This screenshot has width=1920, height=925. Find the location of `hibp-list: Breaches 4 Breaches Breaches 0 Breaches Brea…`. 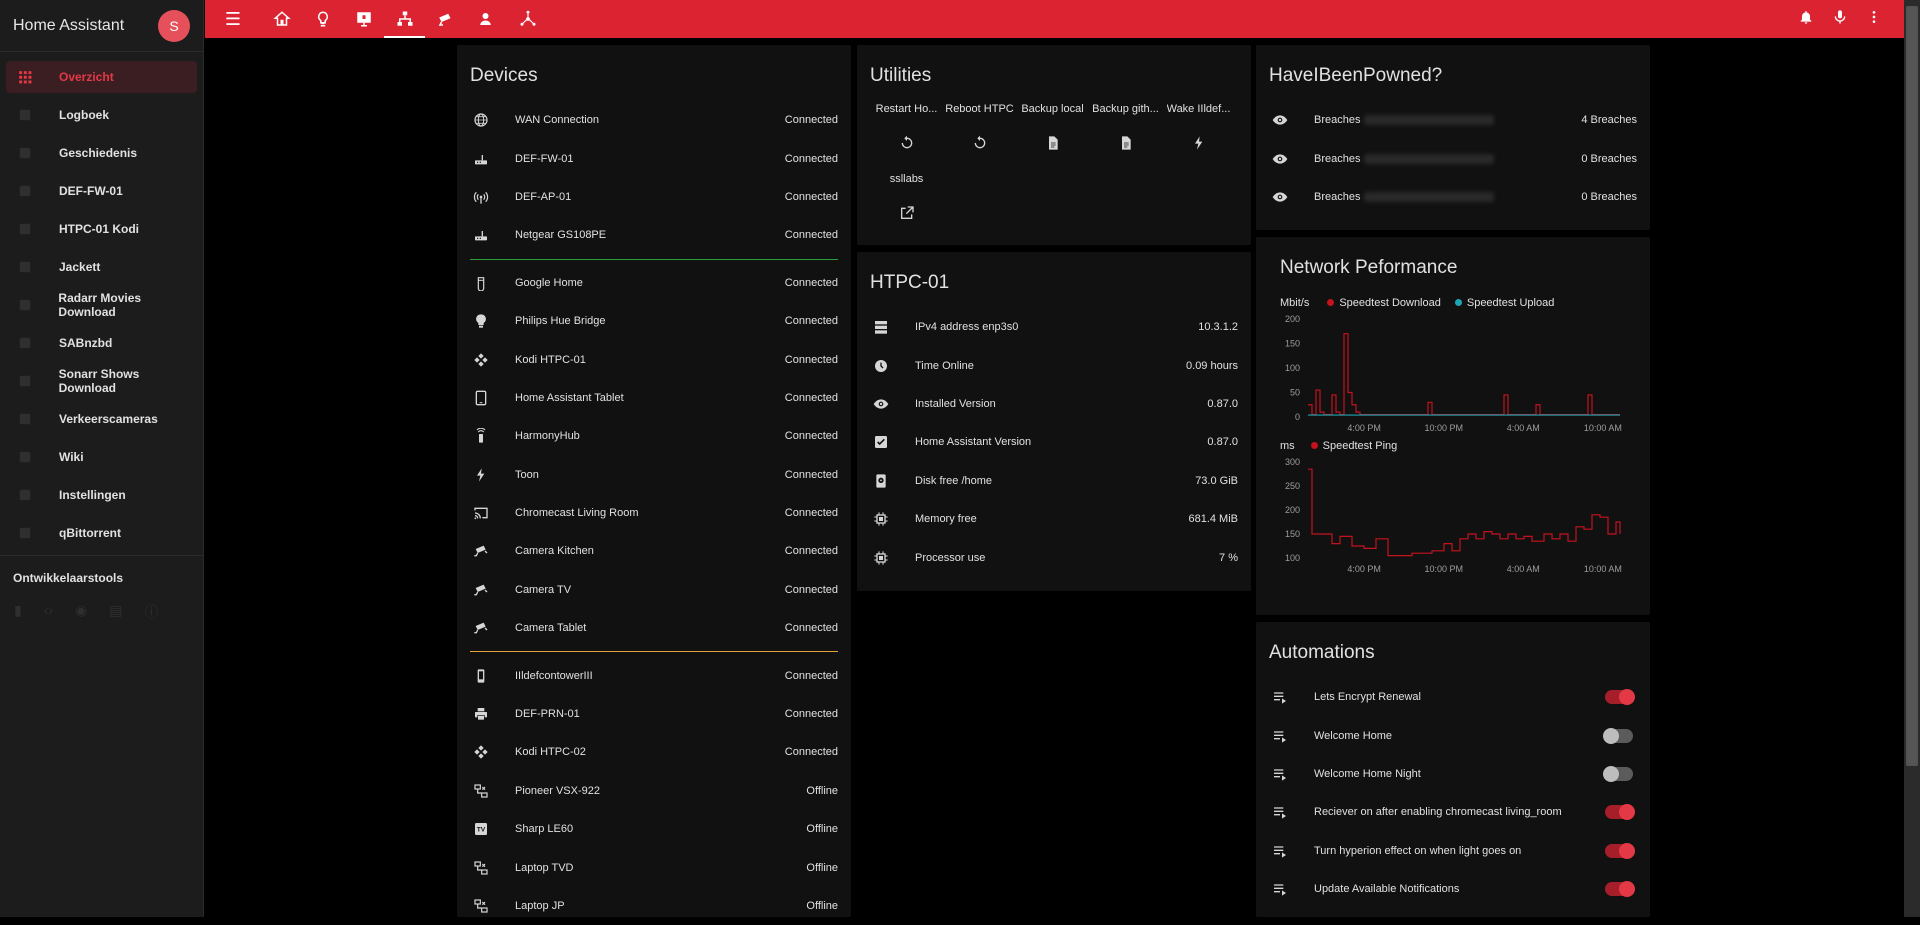

hibp-list: Breaches 4 Breaches Breaches 0 Breaches Brea… is located at coordinates (1453, 158).